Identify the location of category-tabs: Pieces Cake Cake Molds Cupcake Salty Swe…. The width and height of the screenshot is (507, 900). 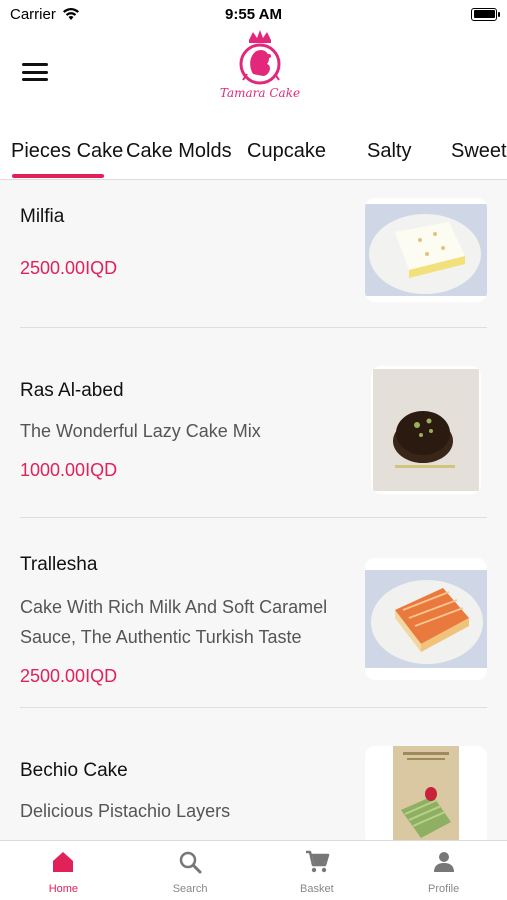
(253, 152).